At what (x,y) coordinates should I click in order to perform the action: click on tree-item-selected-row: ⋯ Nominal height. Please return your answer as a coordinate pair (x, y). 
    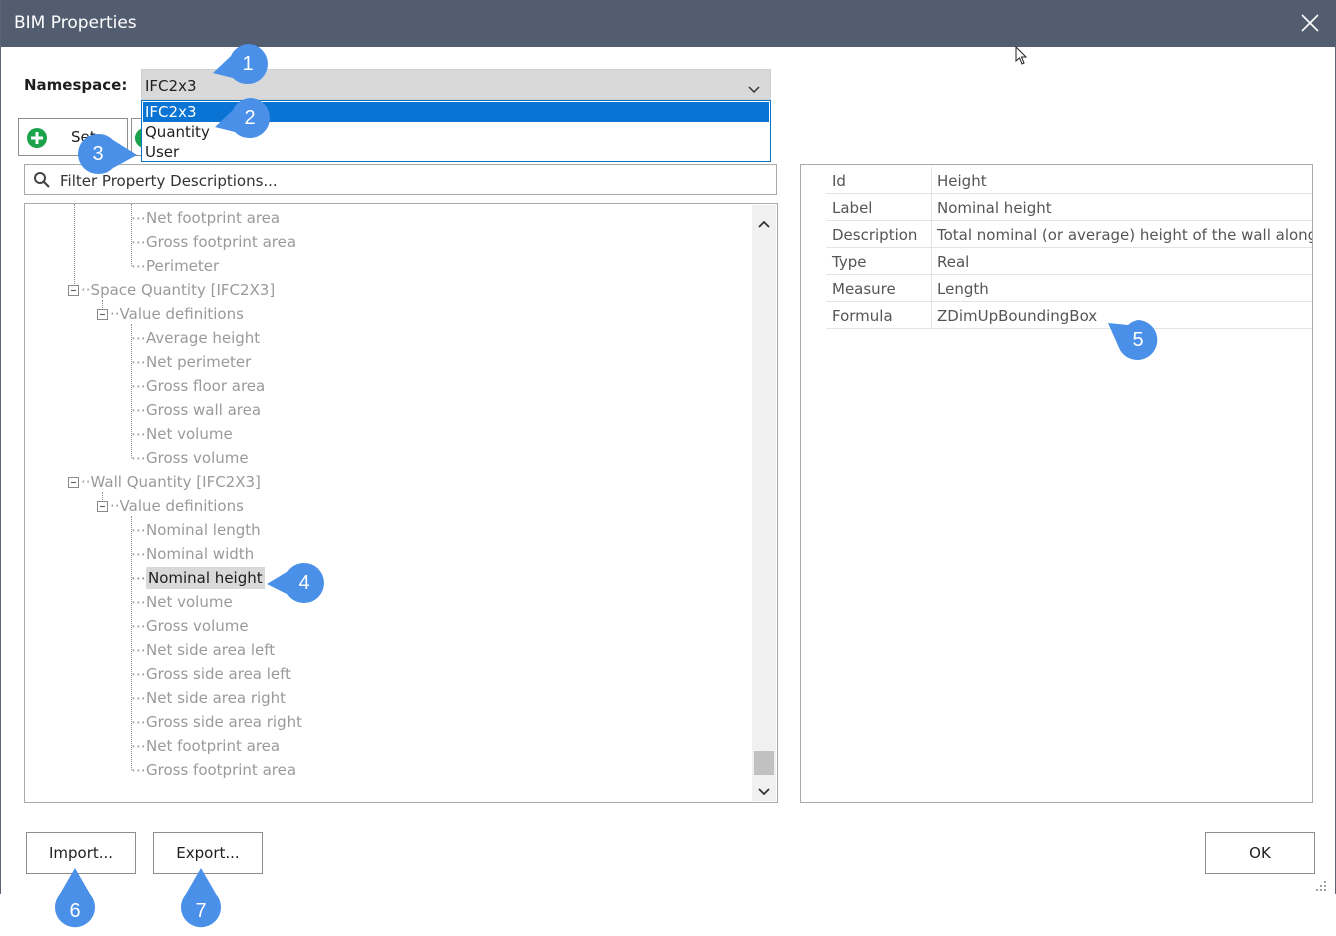
    Looking at the image, I should click on (198, 578).